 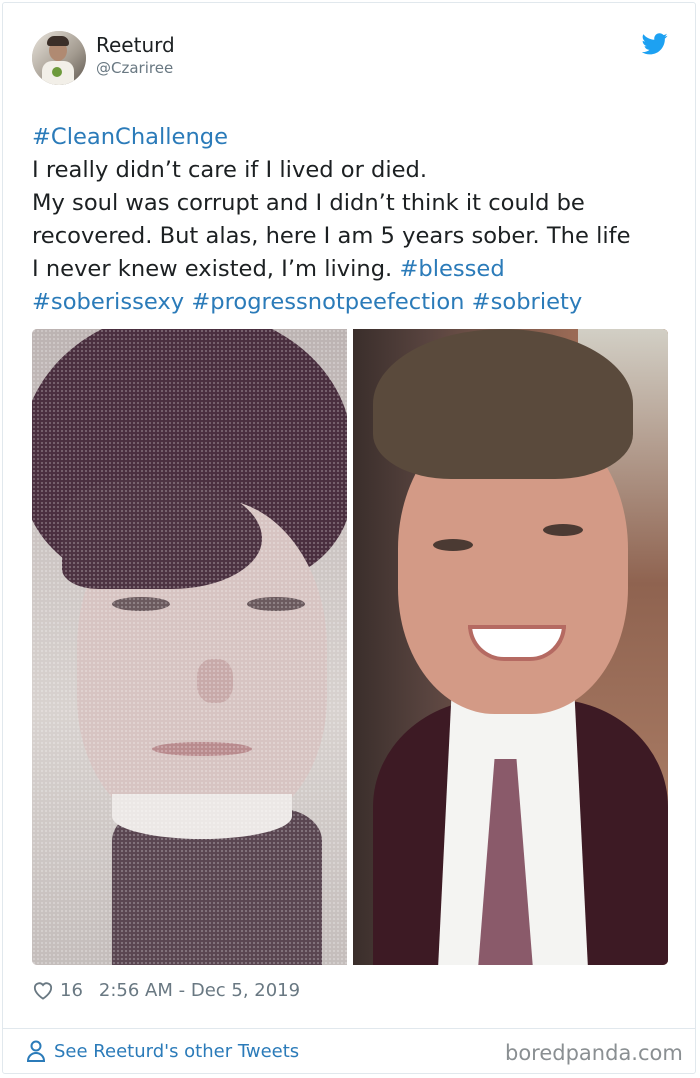 I want to click on twitter-bird-icon, so click(x=655, y=44).